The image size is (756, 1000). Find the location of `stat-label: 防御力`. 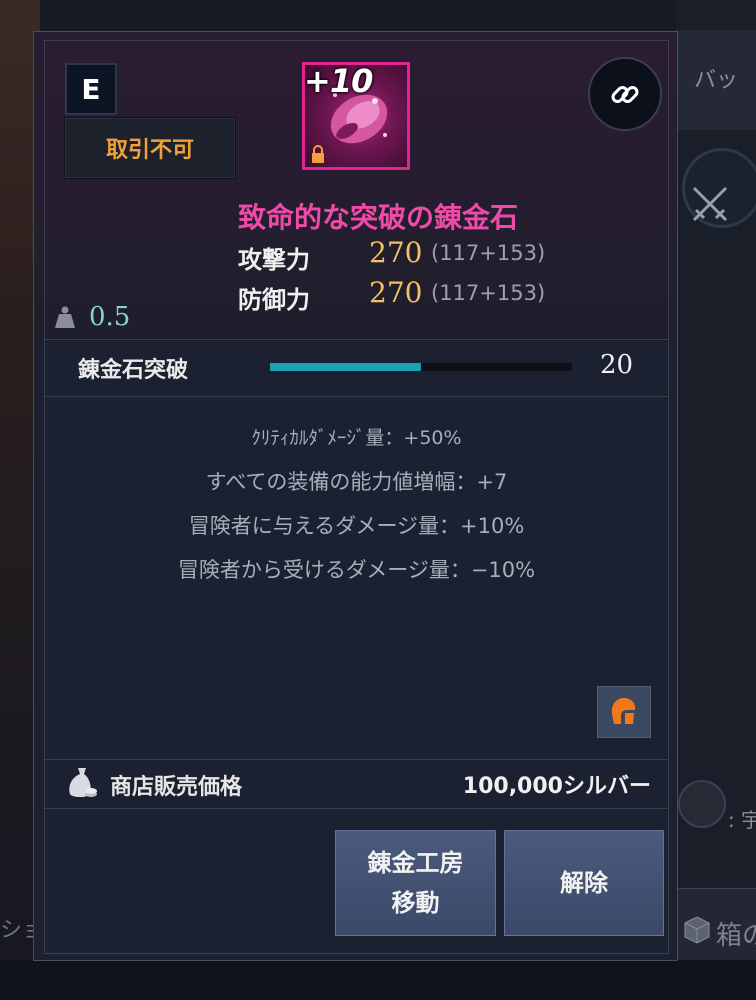

stat-label: 防御力 is located at coordinates (274, 300).